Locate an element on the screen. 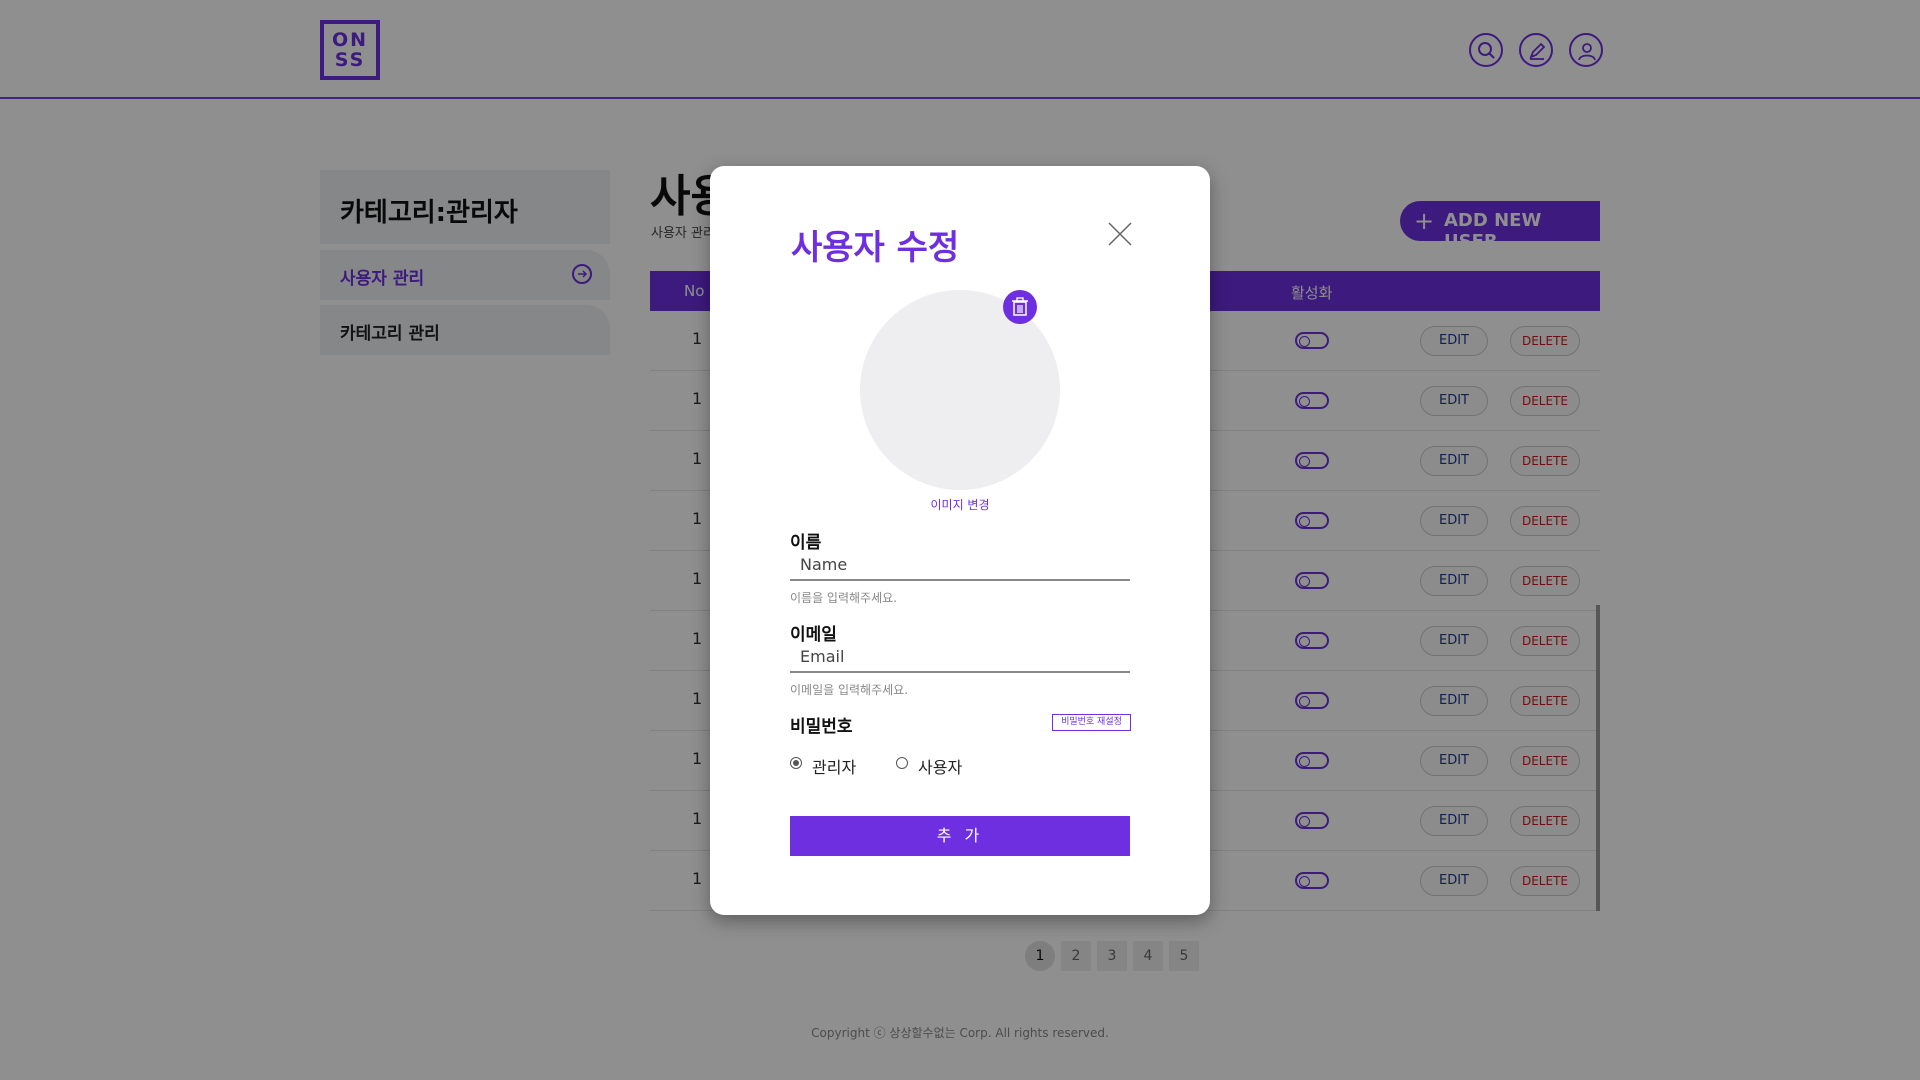  close-icon is located at coordinates (1120, 234).